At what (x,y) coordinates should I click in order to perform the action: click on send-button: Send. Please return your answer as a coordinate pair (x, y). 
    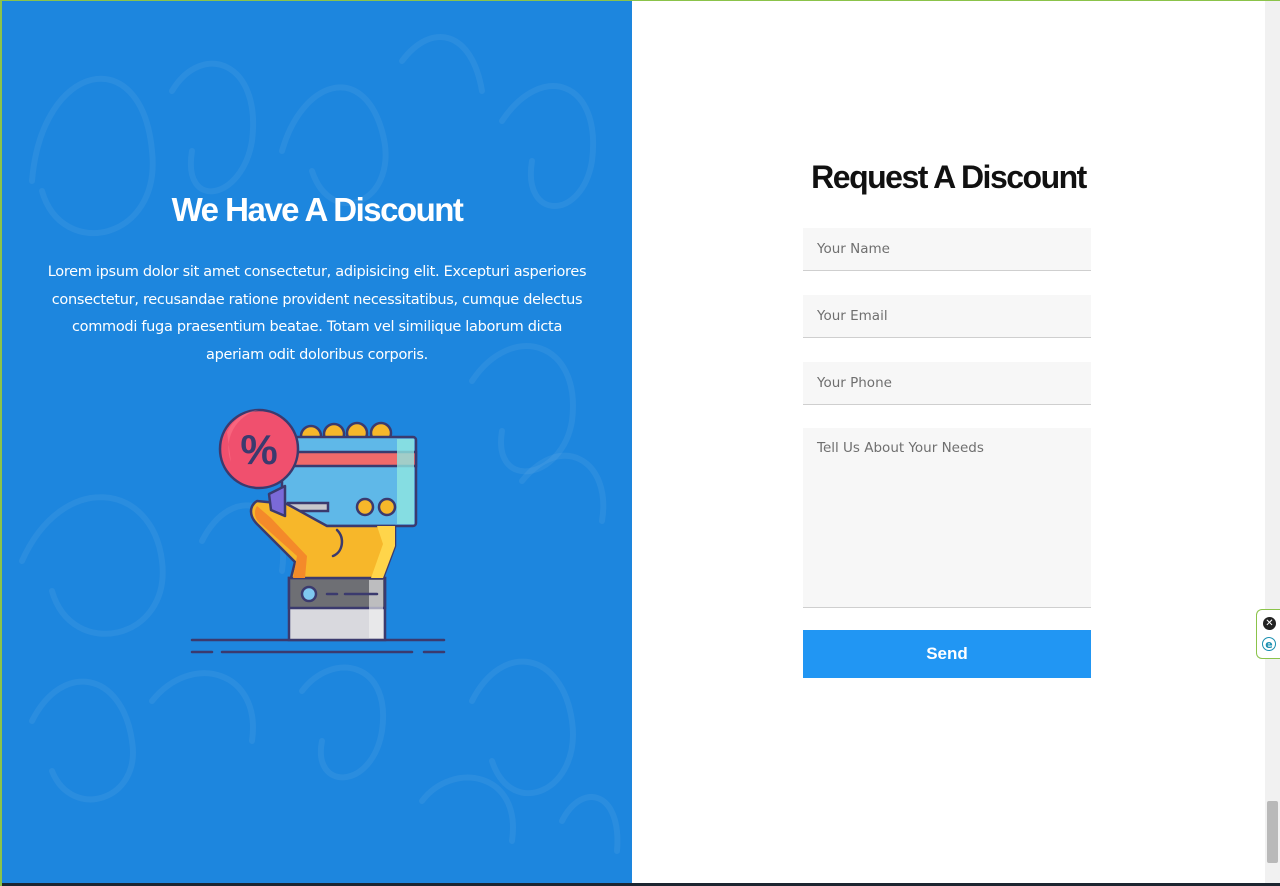
    Looking at the image, I should click on (947, 654).